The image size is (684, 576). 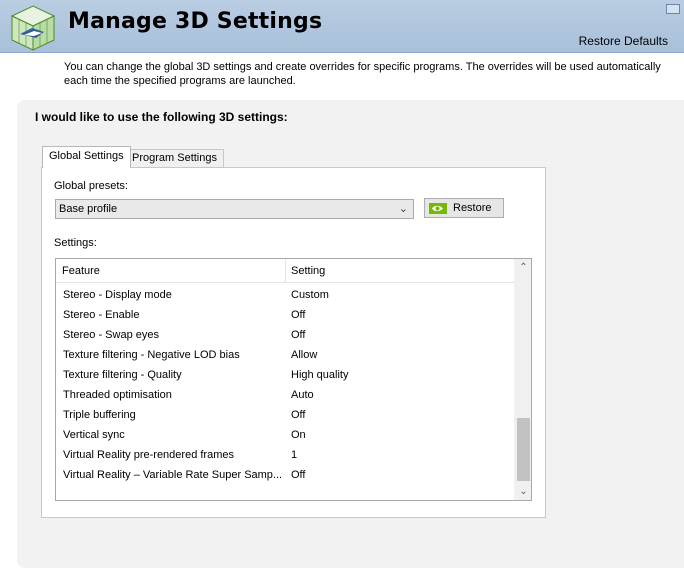 What do you see at coordinates (472, 208) in the screenshot?
I see `restore-button-label: Restore` at bounding box center [472, 208].